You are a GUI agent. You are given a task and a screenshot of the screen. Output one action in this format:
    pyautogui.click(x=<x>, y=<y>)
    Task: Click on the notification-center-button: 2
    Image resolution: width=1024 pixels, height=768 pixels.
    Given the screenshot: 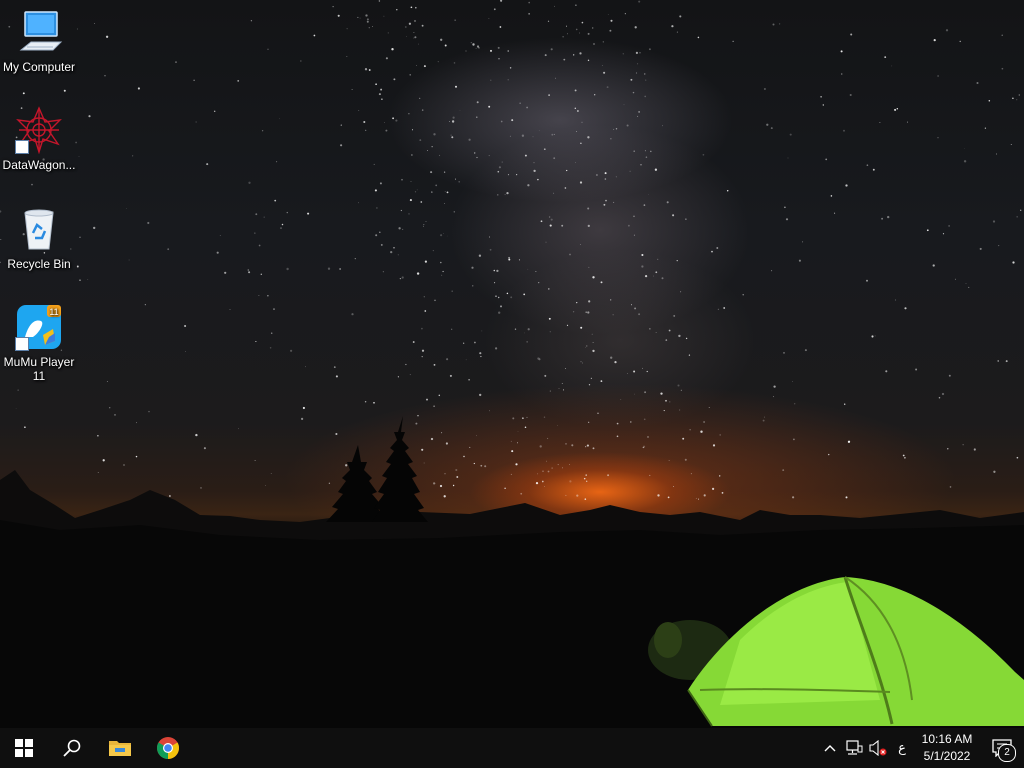 What is the action you would take?
    pyautogui.click(x=1002, y=748)
    